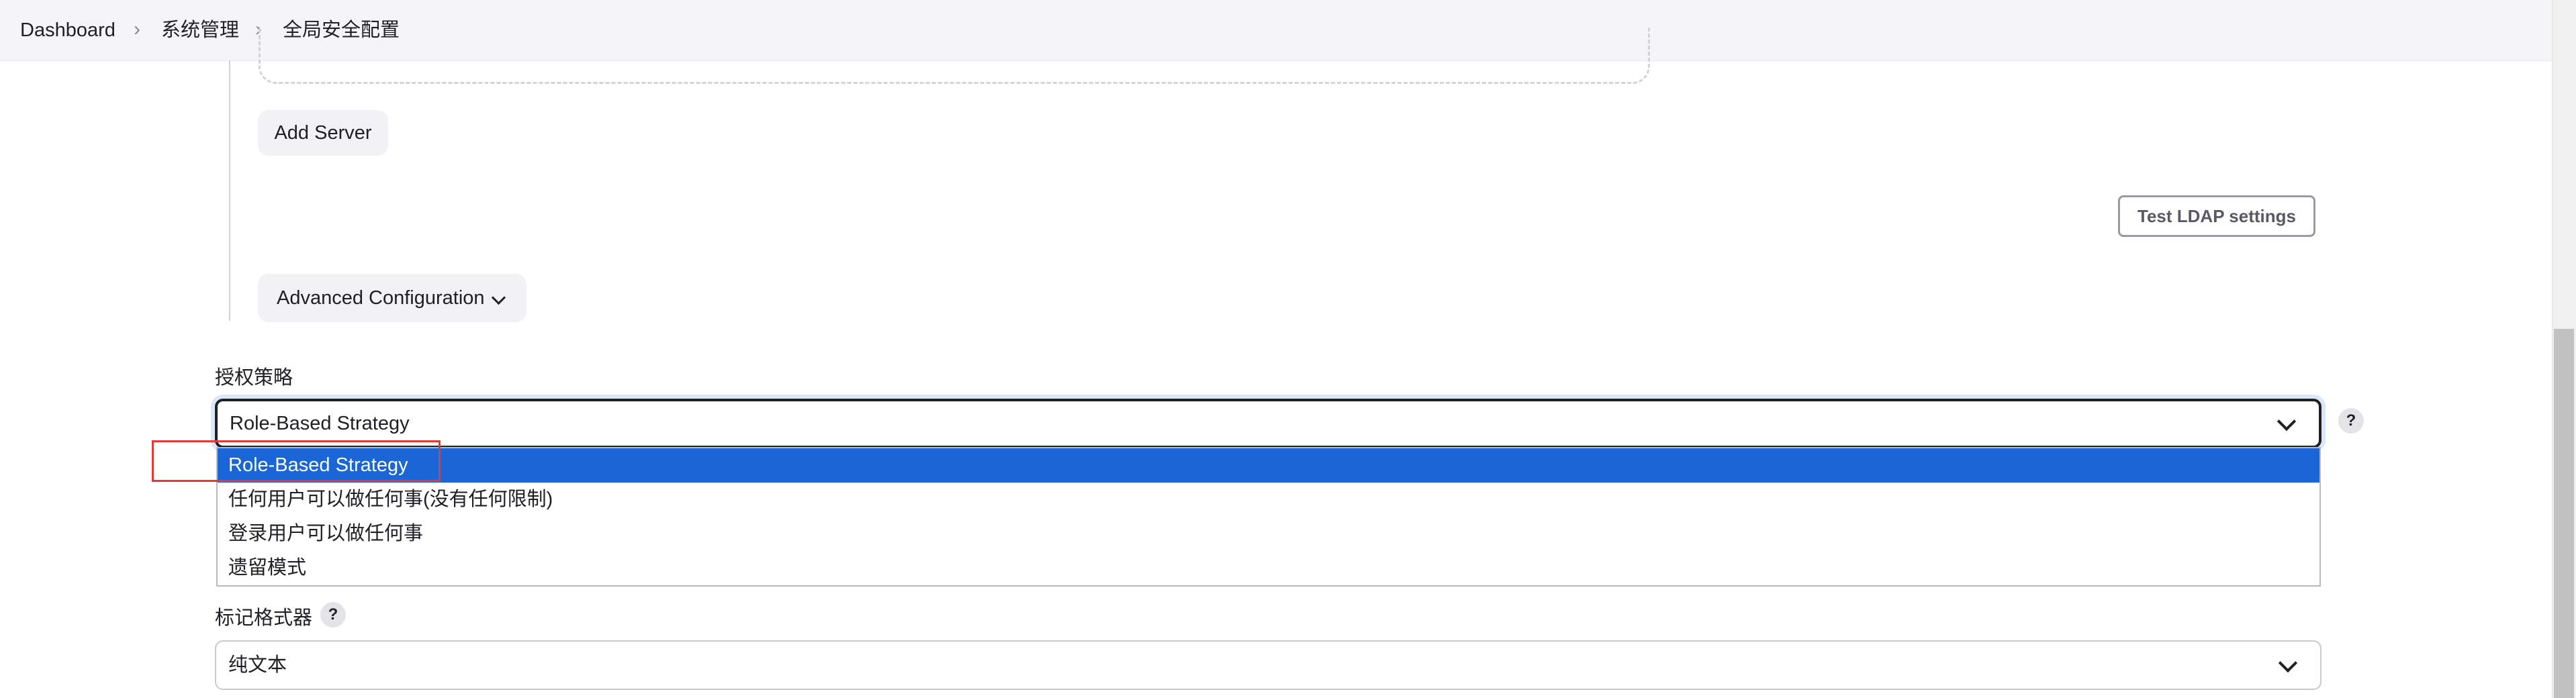 The height and width of the screenshot is (698, 2576). Describe the element at coordinates (229, 190) in the screenshot. I see `section-rail` at that location.